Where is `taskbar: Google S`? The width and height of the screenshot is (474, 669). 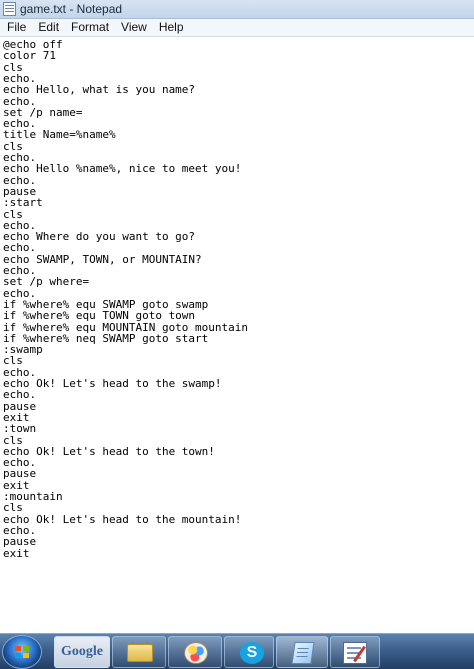
taskbar: Google S is located at coordinates (237, 651).